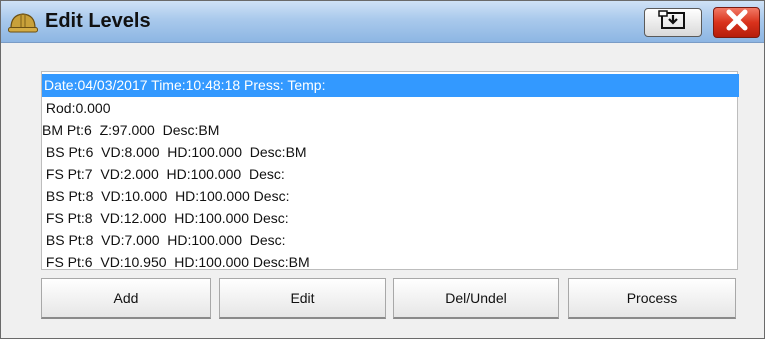  What do you see at coordinates (164, 240) in the screenshot?
I see `list-item-text: BS Pt:8 VD:7.000 HD:100.000 Desc:` at bounding box center [164, 240].